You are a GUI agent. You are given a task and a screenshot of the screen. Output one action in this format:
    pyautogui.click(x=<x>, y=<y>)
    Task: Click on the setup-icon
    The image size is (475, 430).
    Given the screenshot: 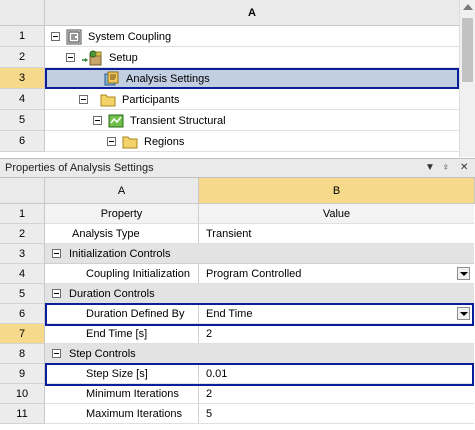 What is the action you would take?
    pyautogui.click(x=92, y=57)
    